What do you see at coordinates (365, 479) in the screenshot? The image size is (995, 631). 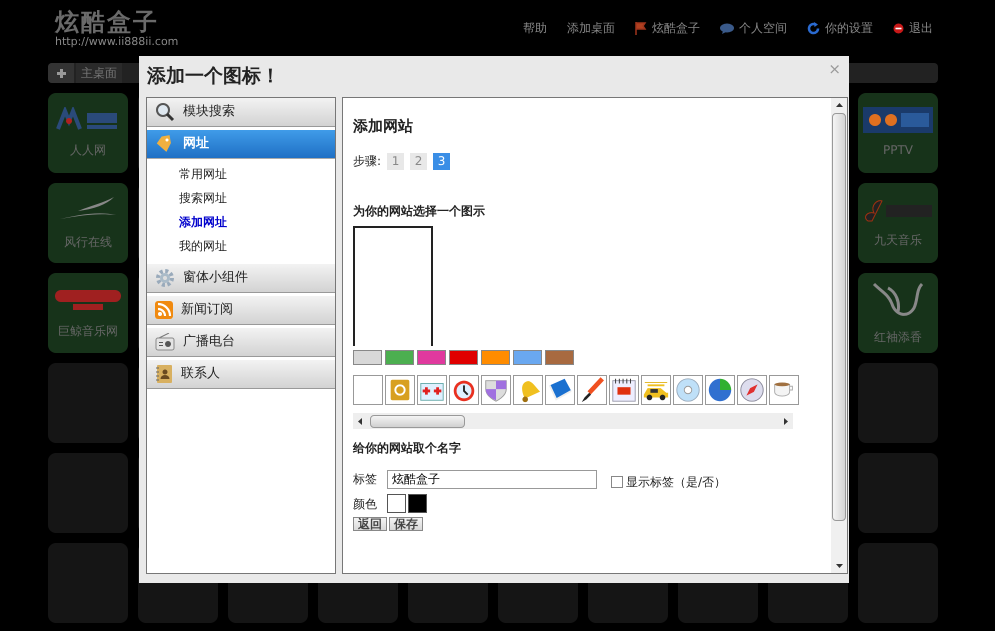 I see `field-label: 标签` at bounding box center [365, 479].